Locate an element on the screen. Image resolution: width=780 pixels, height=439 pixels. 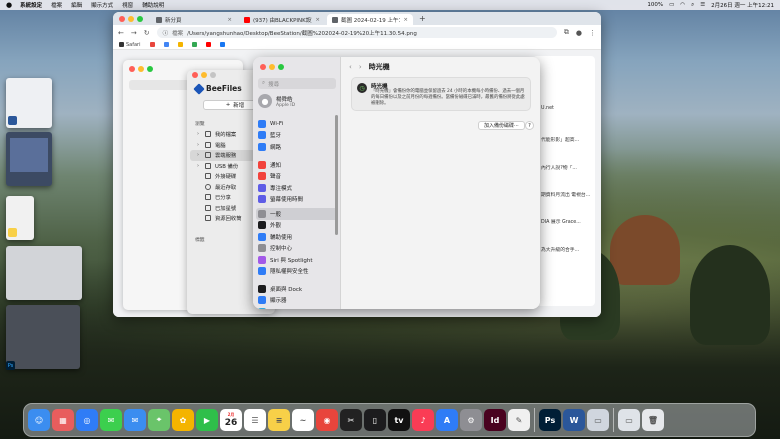
sidebar-item-5: 專注模式 is located at coordinates (297, 188).